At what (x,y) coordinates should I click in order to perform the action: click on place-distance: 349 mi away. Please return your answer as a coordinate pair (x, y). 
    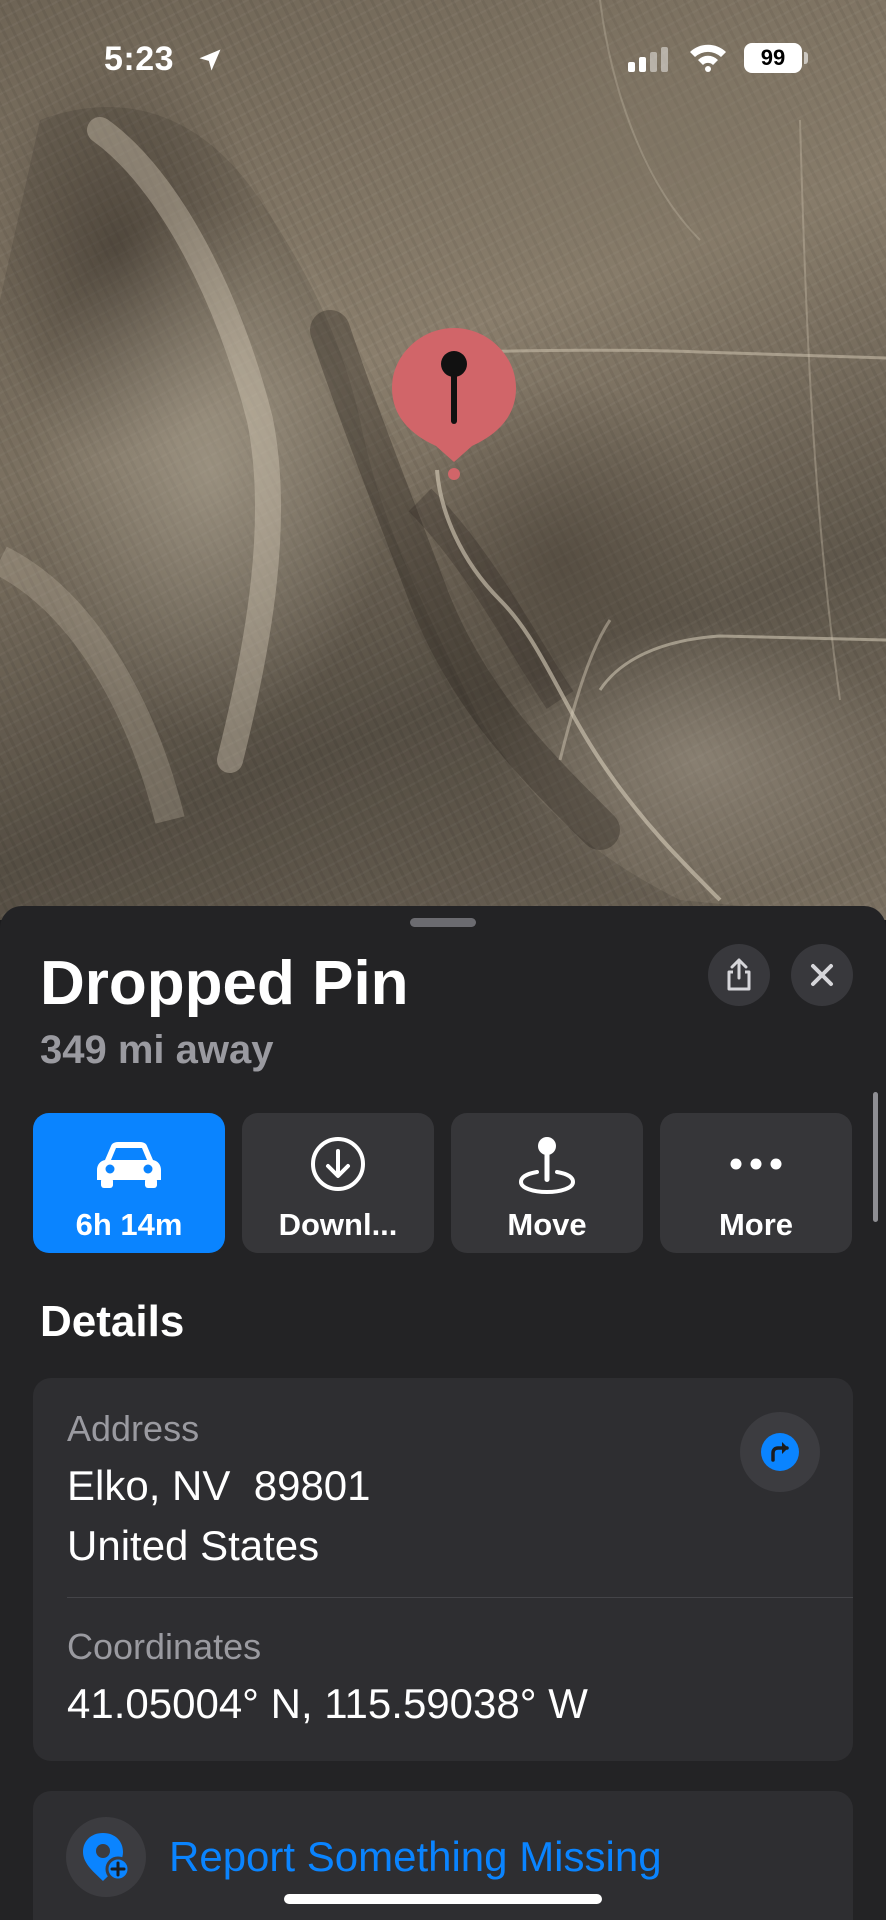
    Looking at the image, I should click on (157, 1050).